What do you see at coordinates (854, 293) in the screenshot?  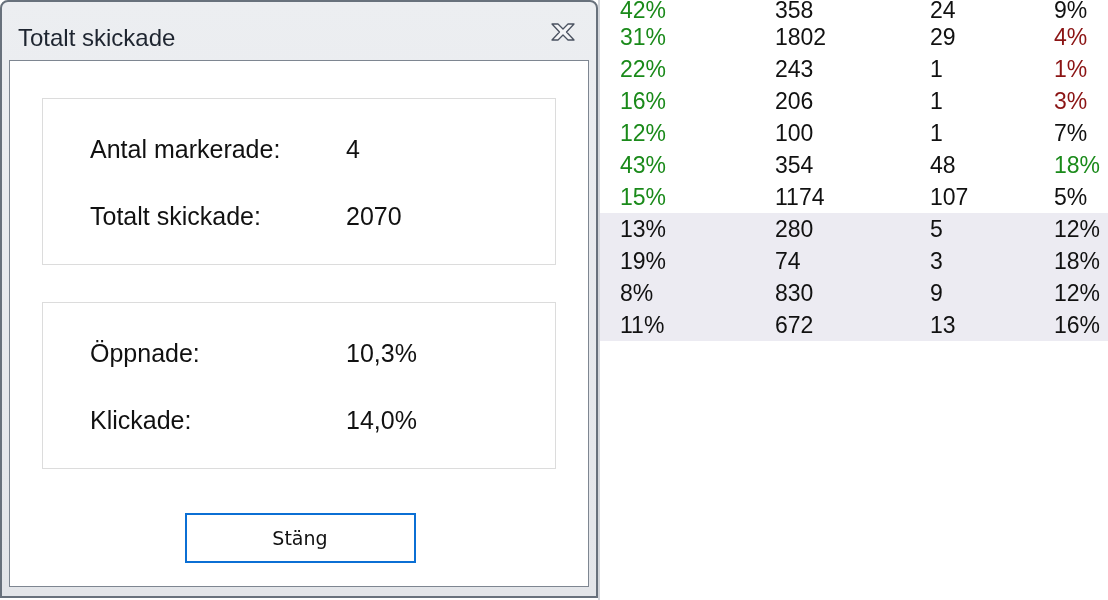 I see `table-row: 8% 830 9 12%` at bounding box center [854, 293].